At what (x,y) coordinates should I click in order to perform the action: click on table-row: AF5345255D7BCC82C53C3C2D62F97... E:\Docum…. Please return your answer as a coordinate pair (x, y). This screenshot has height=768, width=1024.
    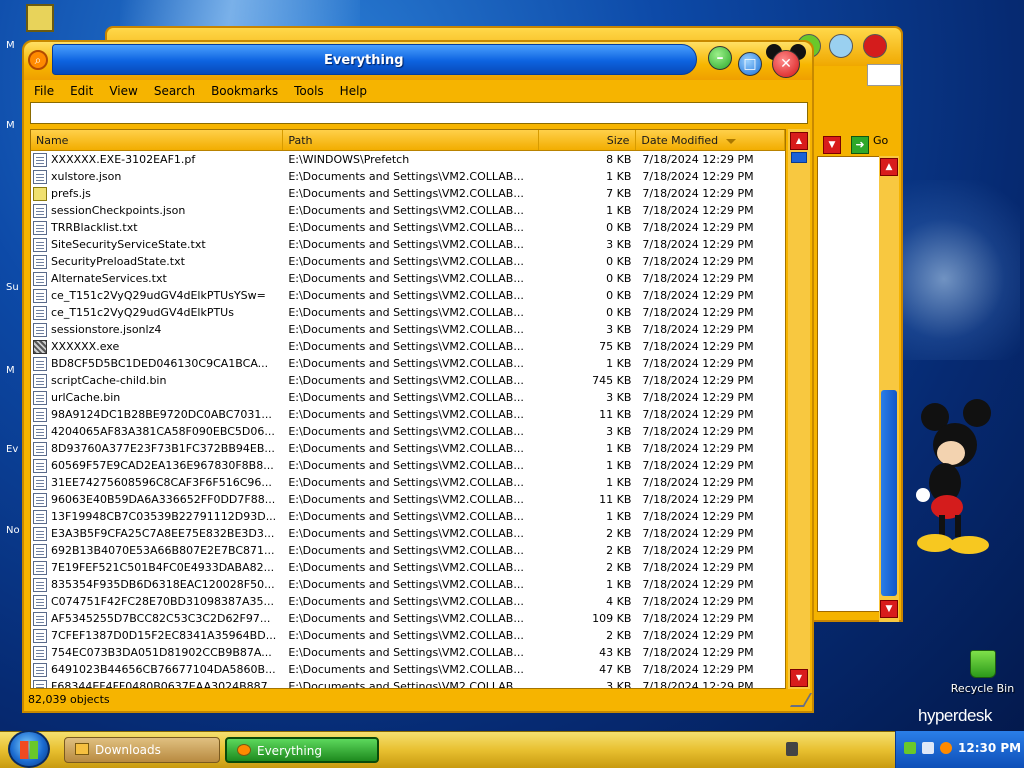
    Looking at the image, I should click on (408, 618).